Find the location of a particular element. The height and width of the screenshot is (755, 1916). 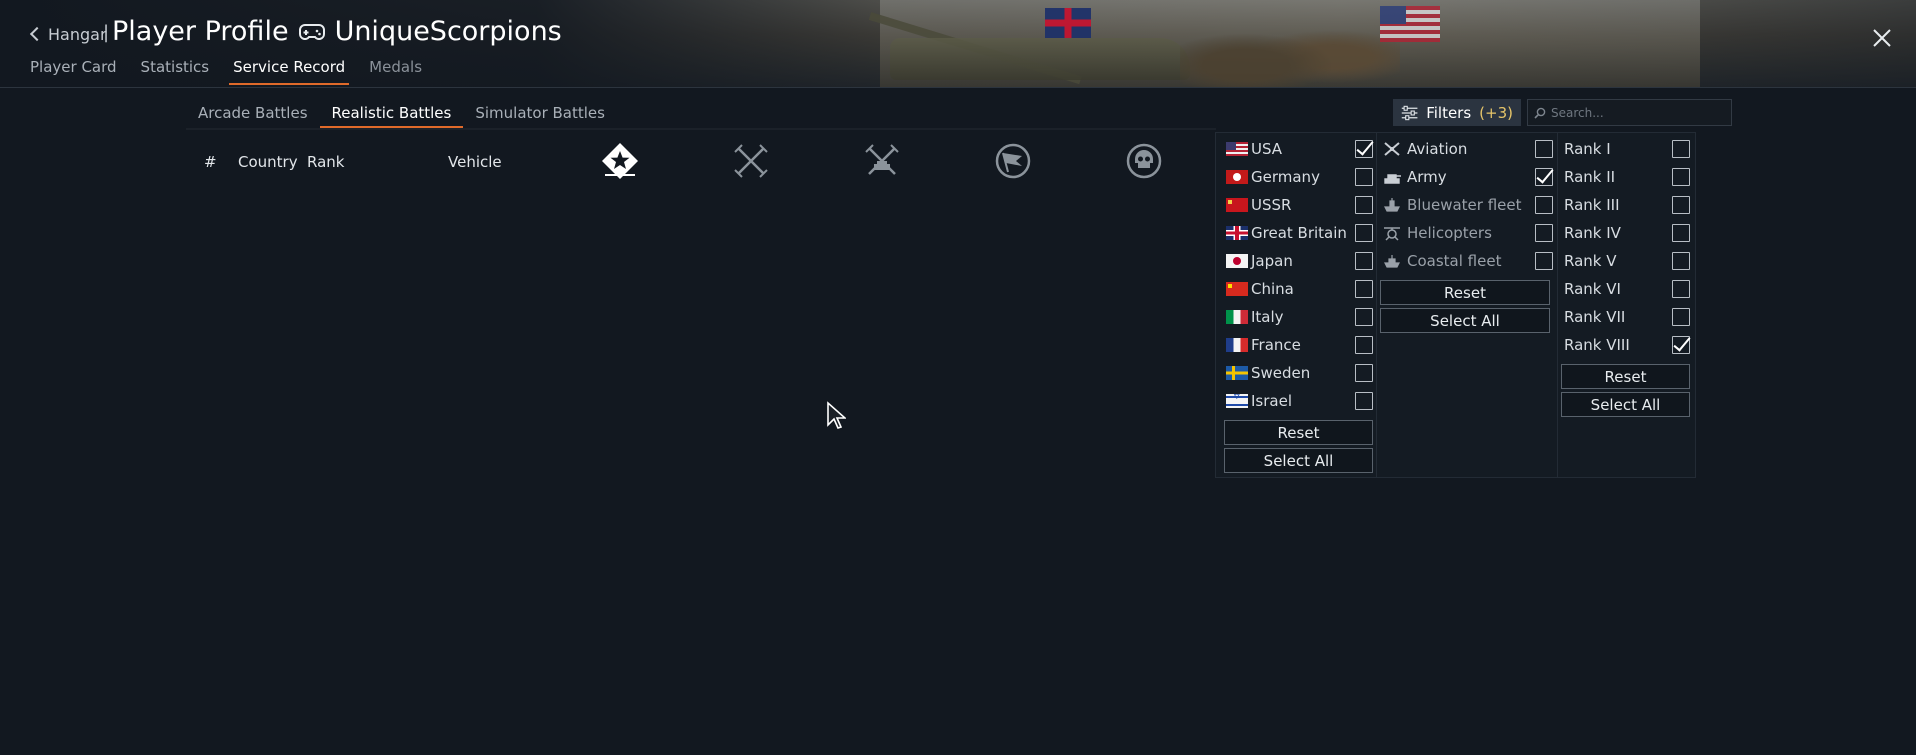

type-checkbox-bluewater-fleet is located at coordinates (1544, 205).